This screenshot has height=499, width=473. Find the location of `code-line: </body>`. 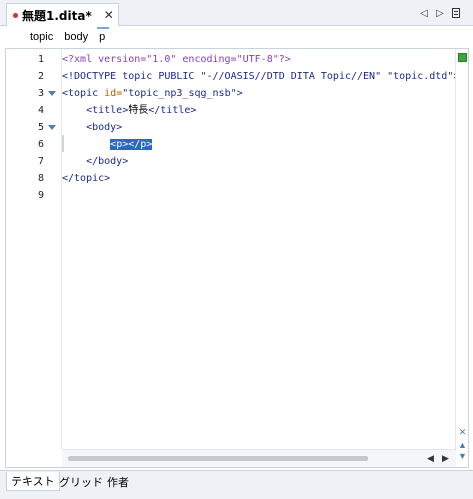

code-line: </body> is located at coordinates (95, 161).